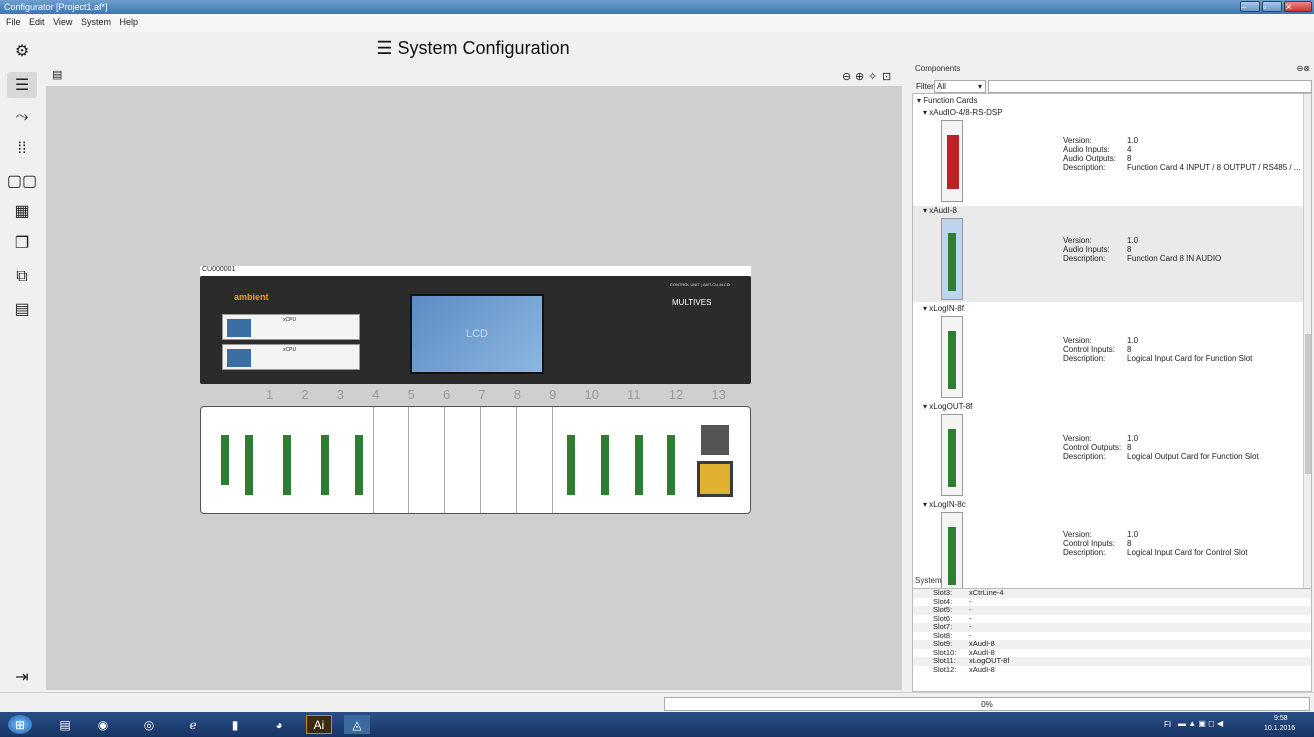 The width and height of the screenshot is (1314, 737). Describe the element at coordinates (1112, 619) in the screenshot. I see `table-row: Slot6: -` at that location.